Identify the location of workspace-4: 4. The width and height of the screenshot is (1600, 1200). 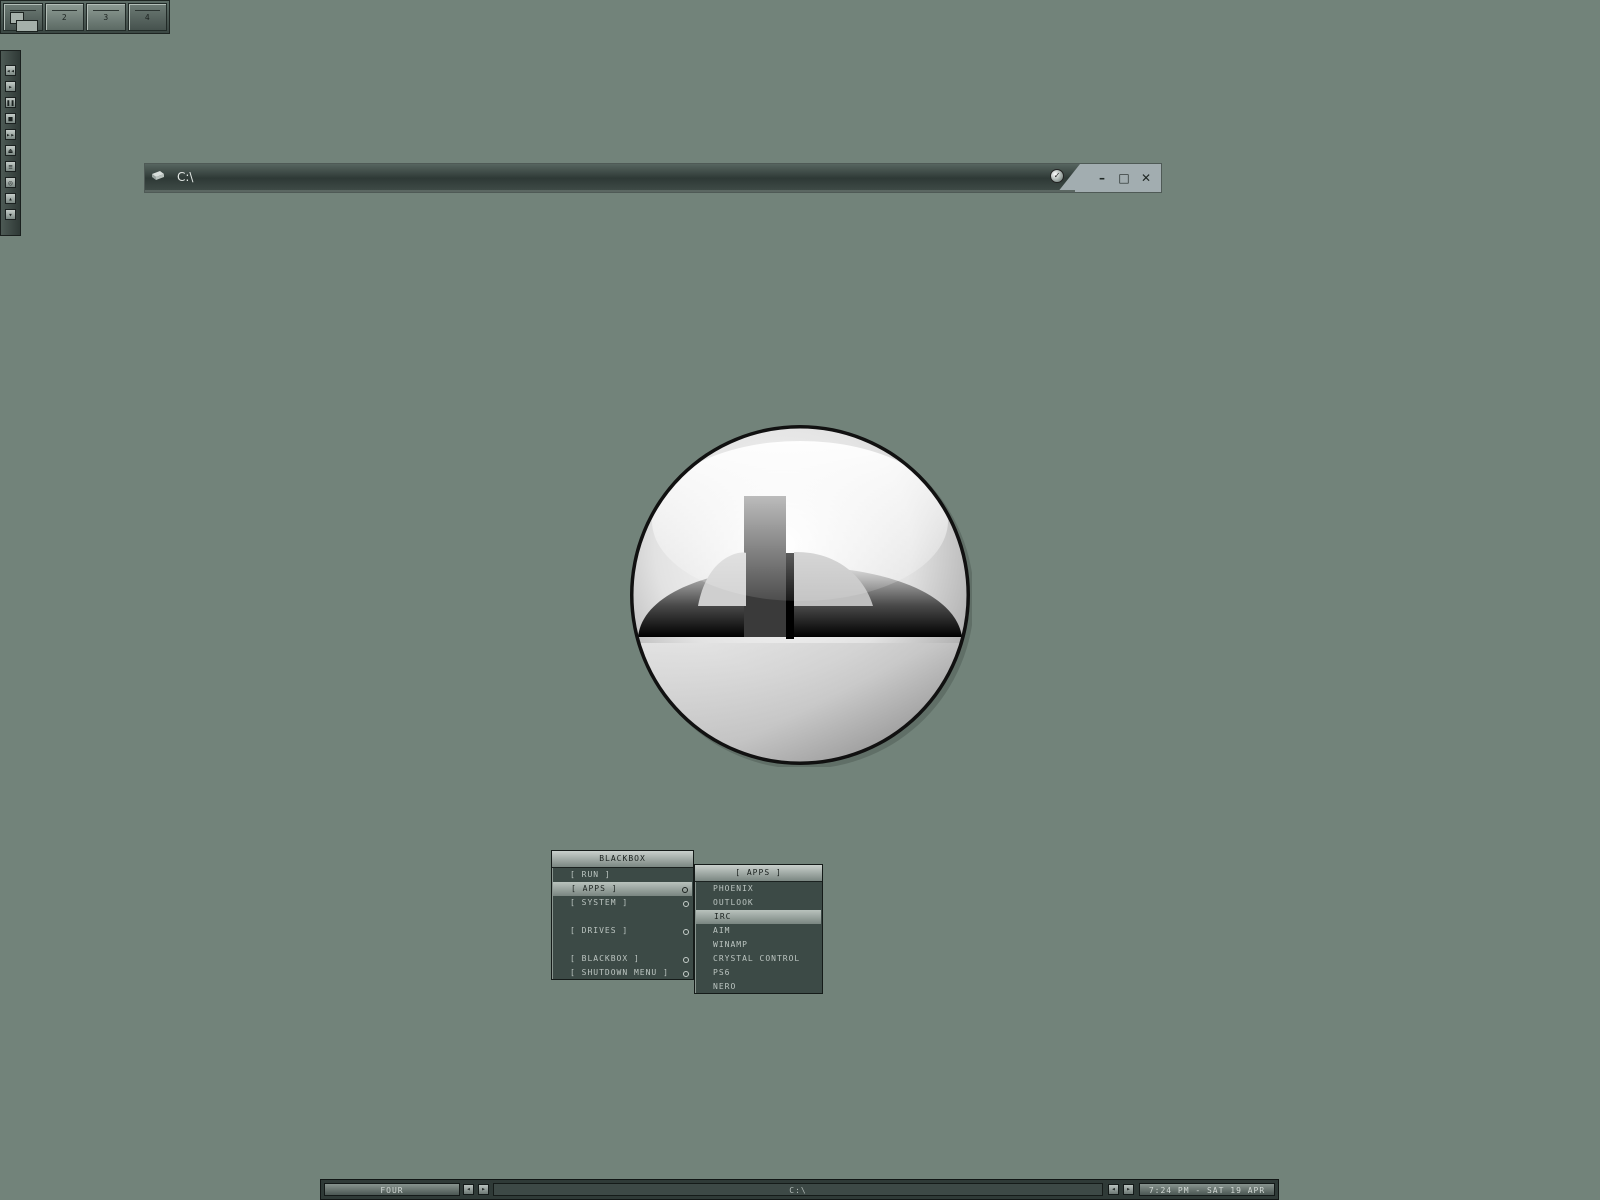
(147, 17).